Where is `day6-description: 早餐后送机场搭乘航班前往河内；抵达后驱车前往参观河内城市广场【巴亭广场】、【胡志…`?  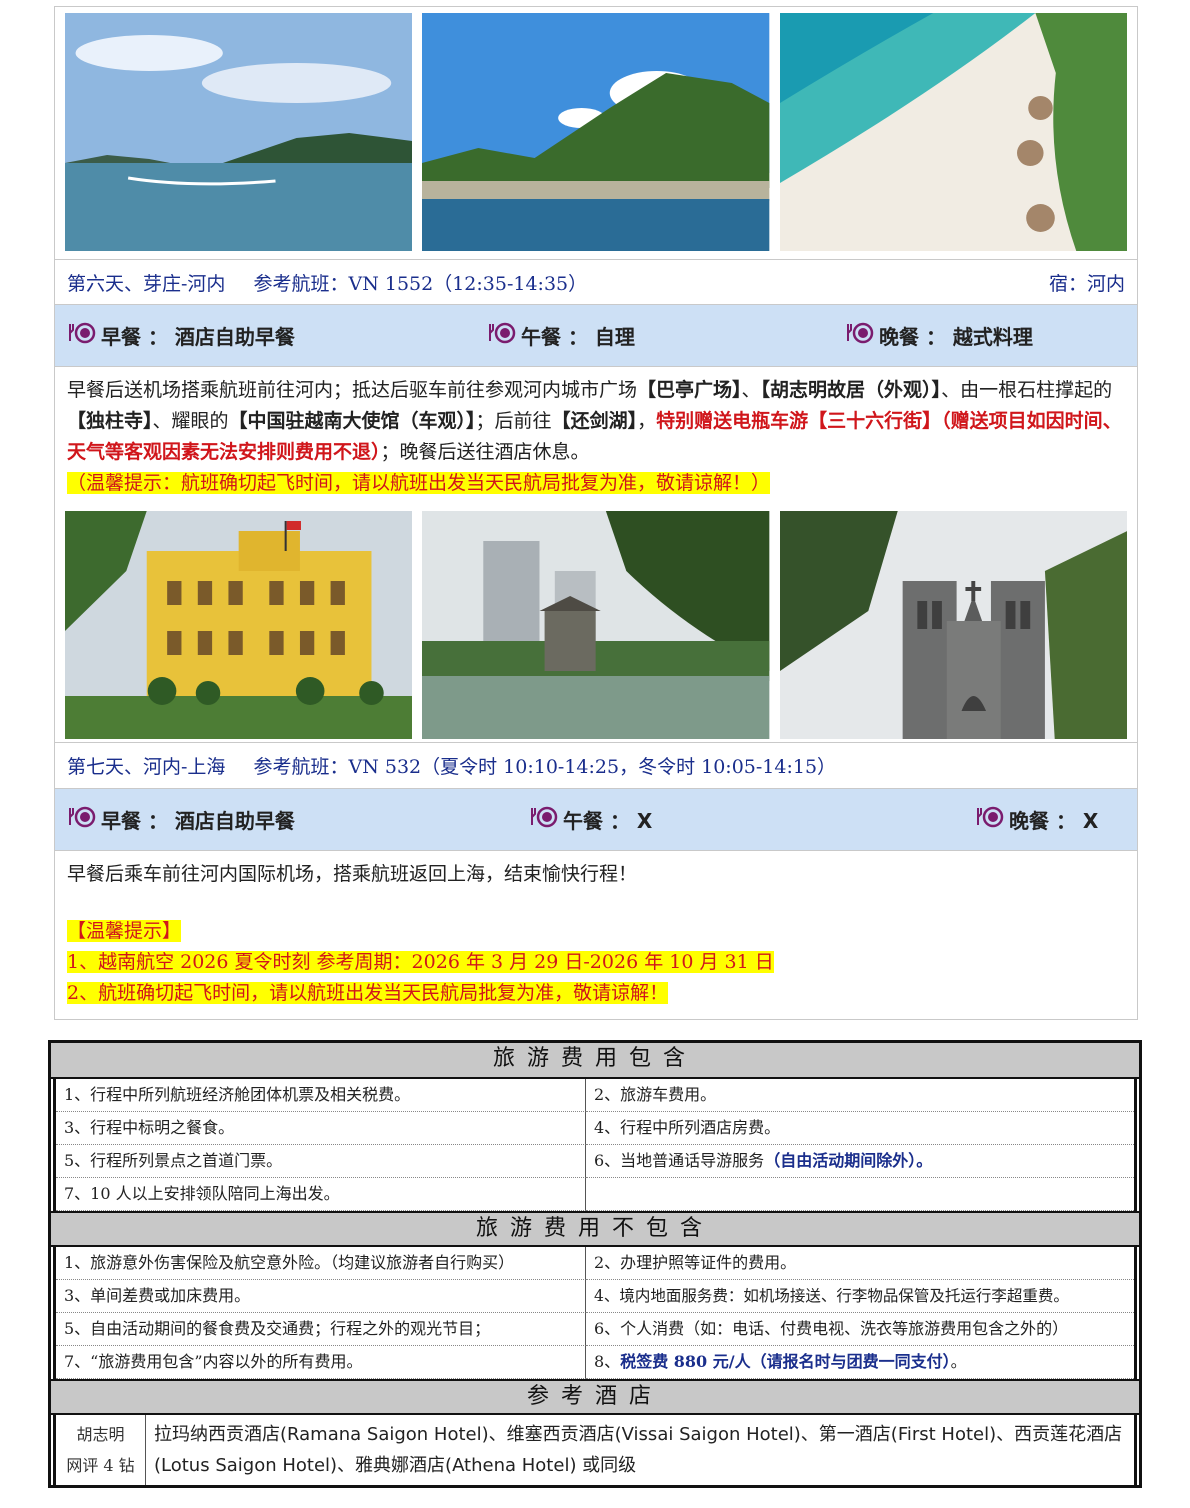
day6-description: 早餐后送机场搭乘航班前往河内；抵达后驱车前往参观河内城市广场【巴亭广场】、【胡志… is located at coordinates (594, 436).